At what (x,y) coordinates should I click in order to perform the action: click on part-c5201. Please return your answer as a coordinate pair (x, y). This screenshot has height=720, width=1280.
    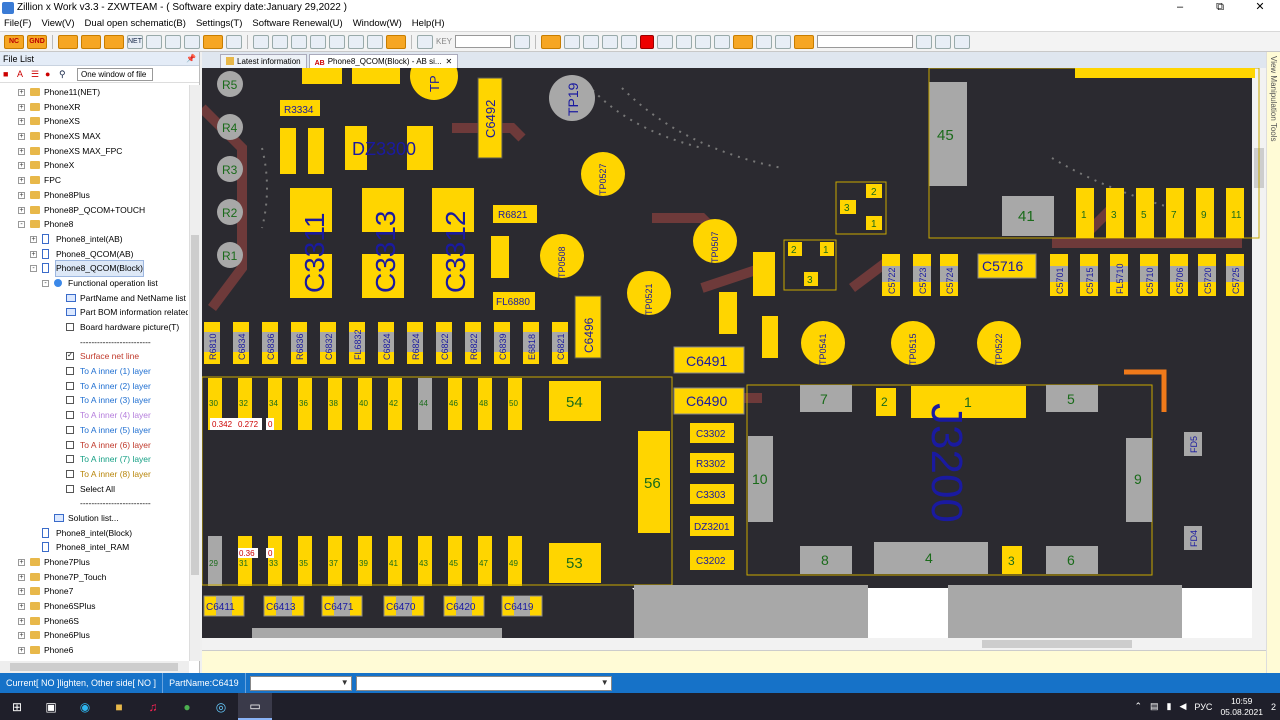
    Looking at the image, I should click on (728, 313).